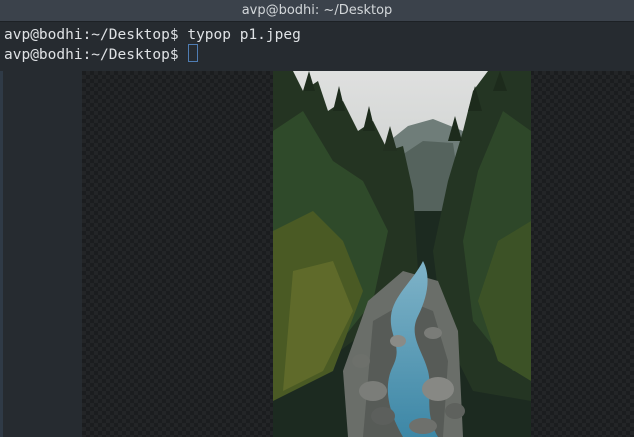 Image resolution: width=634 pixels, height=437 pixels. What do you see at coordinates (1, 254) in the screenshot?
I see `left-edge-divider` at bounding box center [1, 254].